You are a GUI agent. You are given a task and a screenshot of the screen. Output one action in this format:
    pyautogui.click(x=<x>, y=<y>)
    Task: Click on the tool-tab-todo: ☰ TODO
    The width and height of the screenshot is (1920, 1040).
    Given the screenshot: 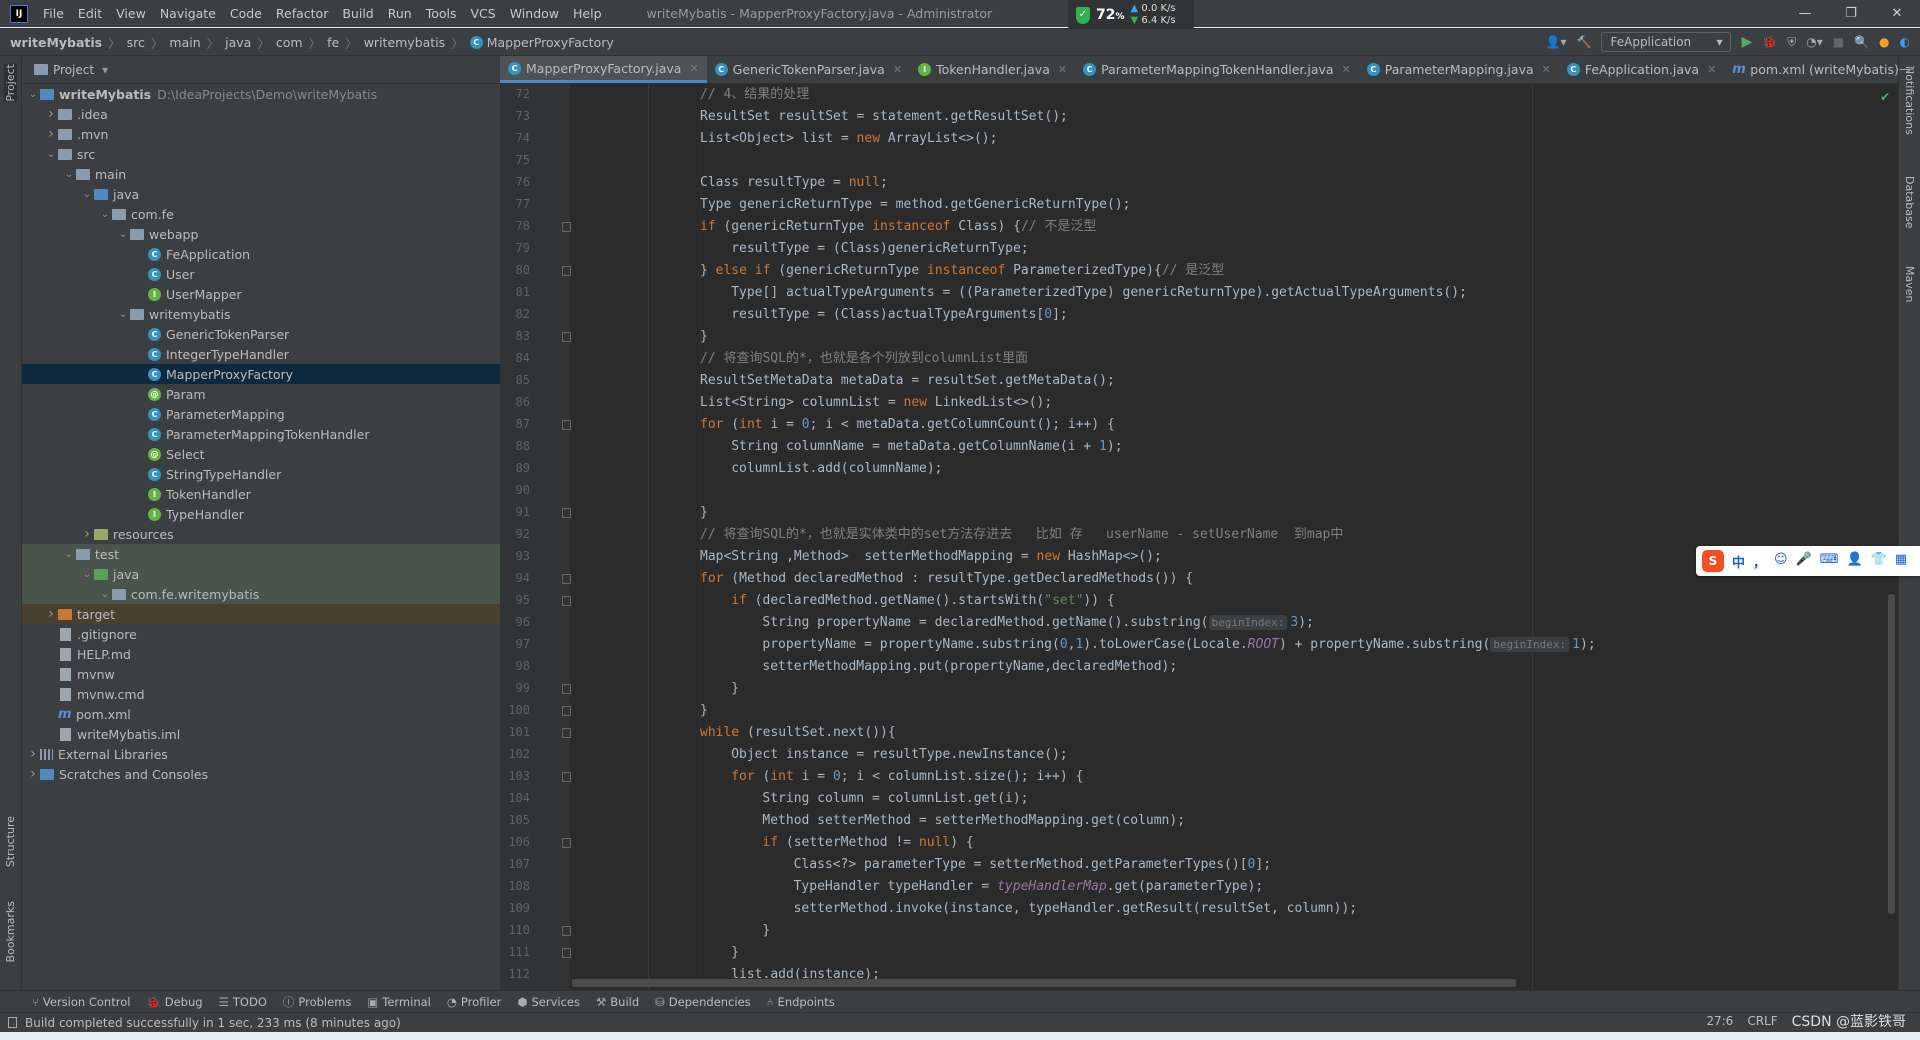 What is the action you would take?
    pyautogui.click(x=243, y=1002)
    